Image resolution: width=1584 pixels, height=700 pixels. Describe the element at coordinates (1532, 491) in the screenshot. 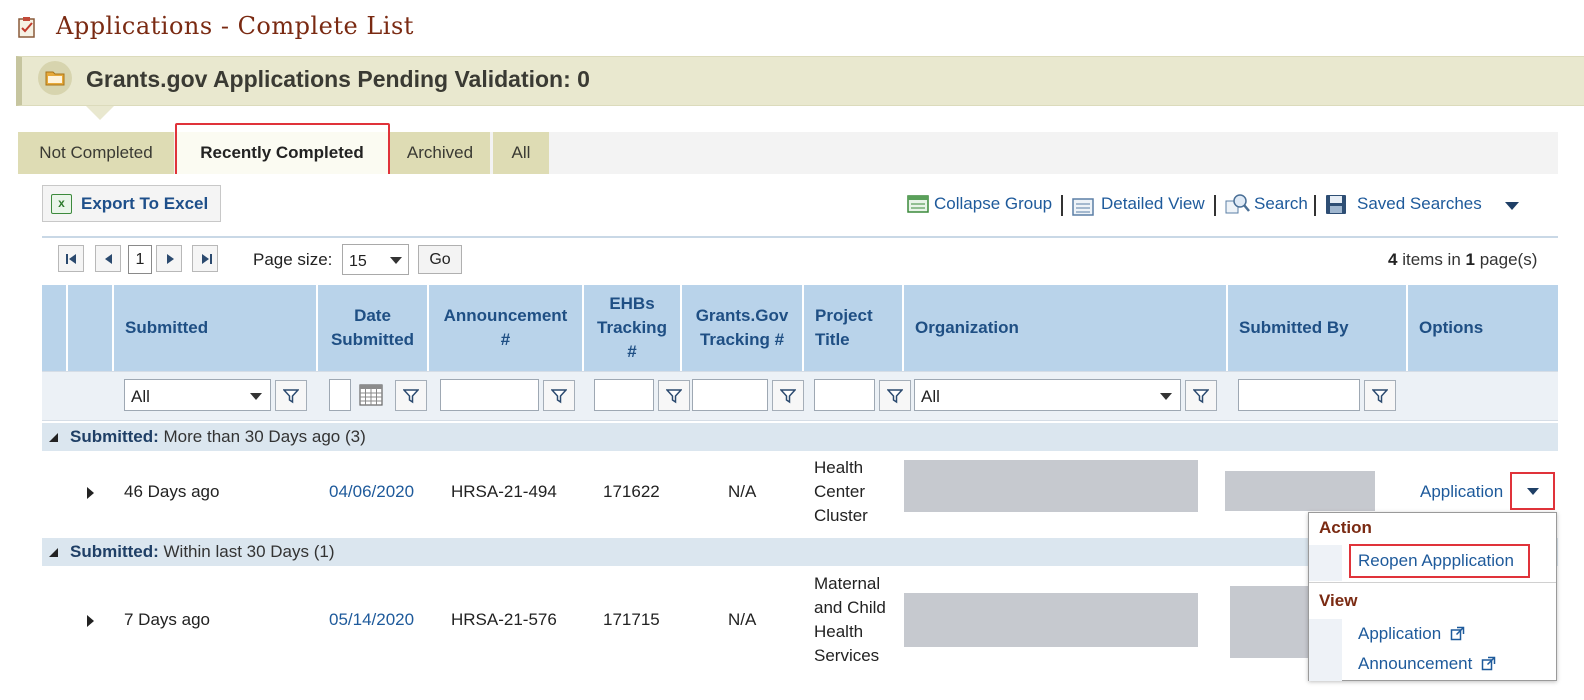

I see `options-dropdown-button` at that location.